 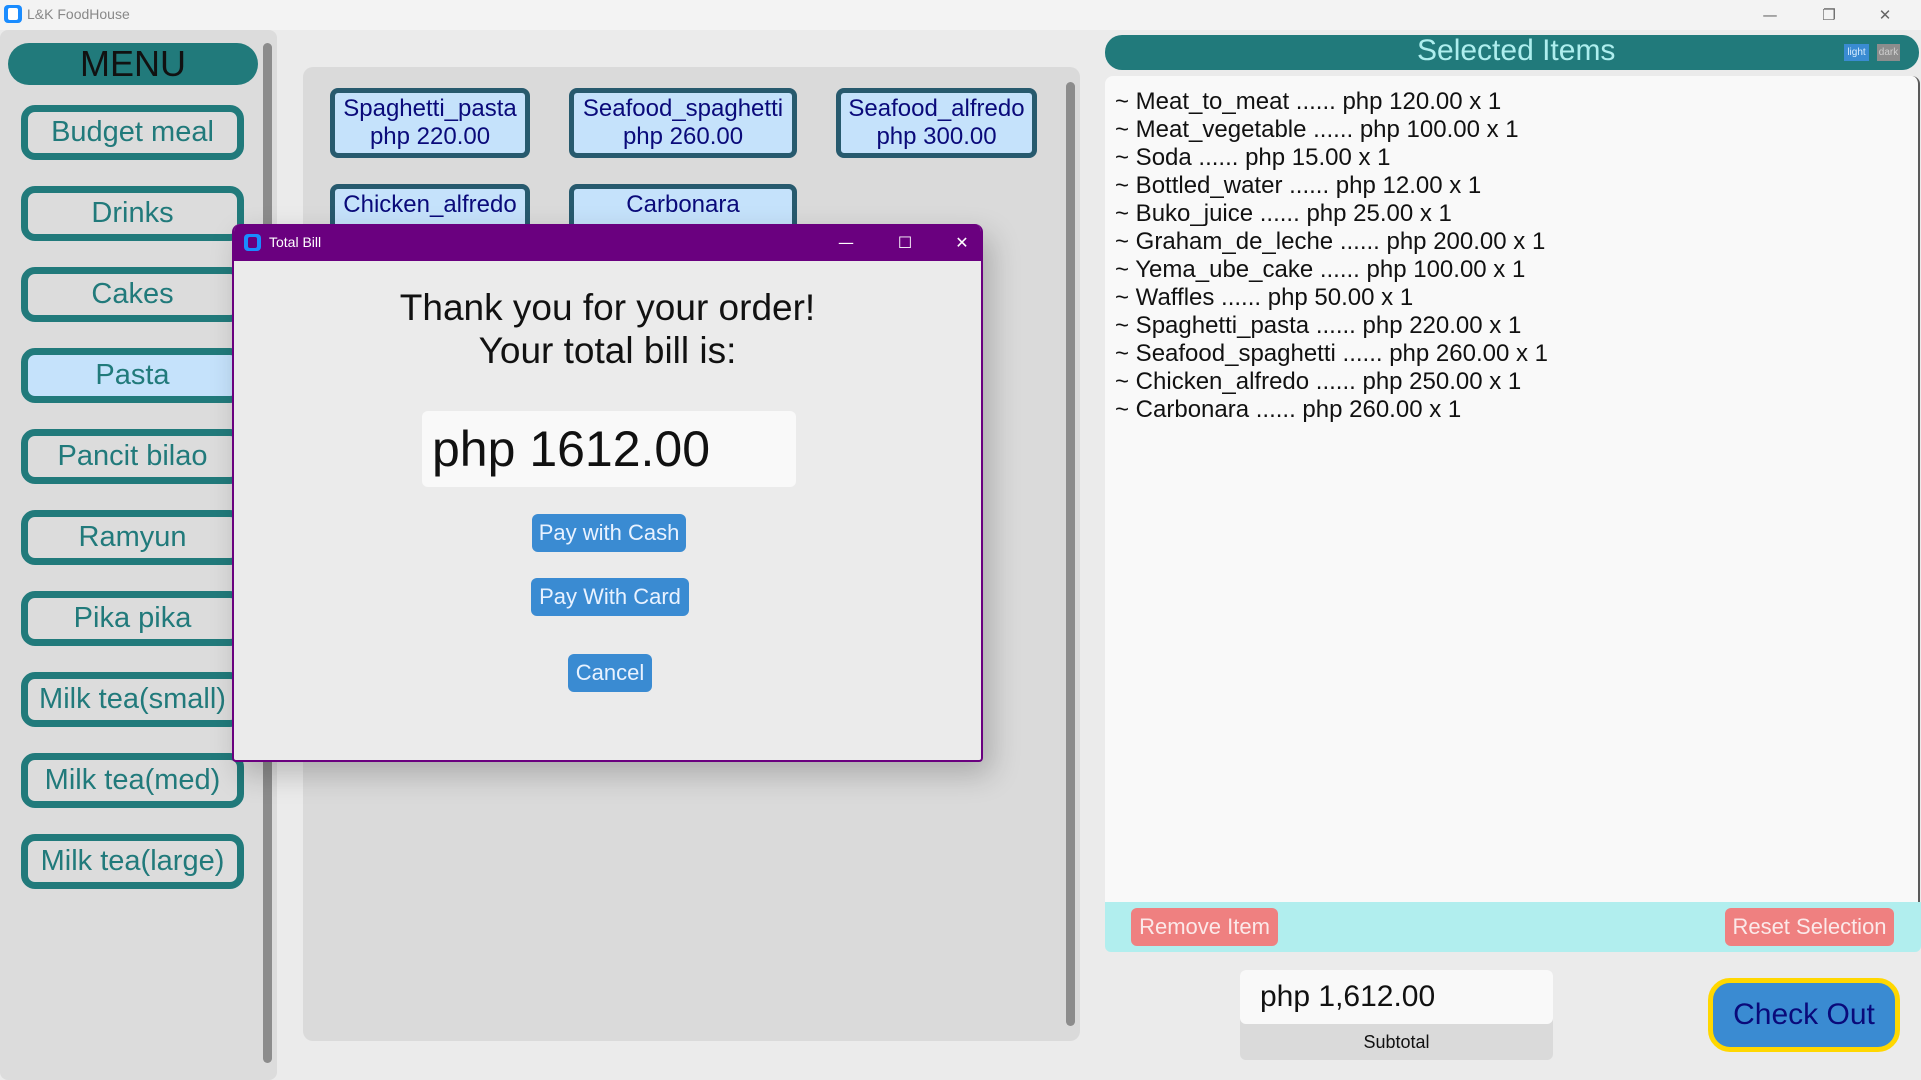 What do you see at coordinates (683, 204) in the screenshot?
I see `product-name: Carbonara` at bounding box center [683, 204].